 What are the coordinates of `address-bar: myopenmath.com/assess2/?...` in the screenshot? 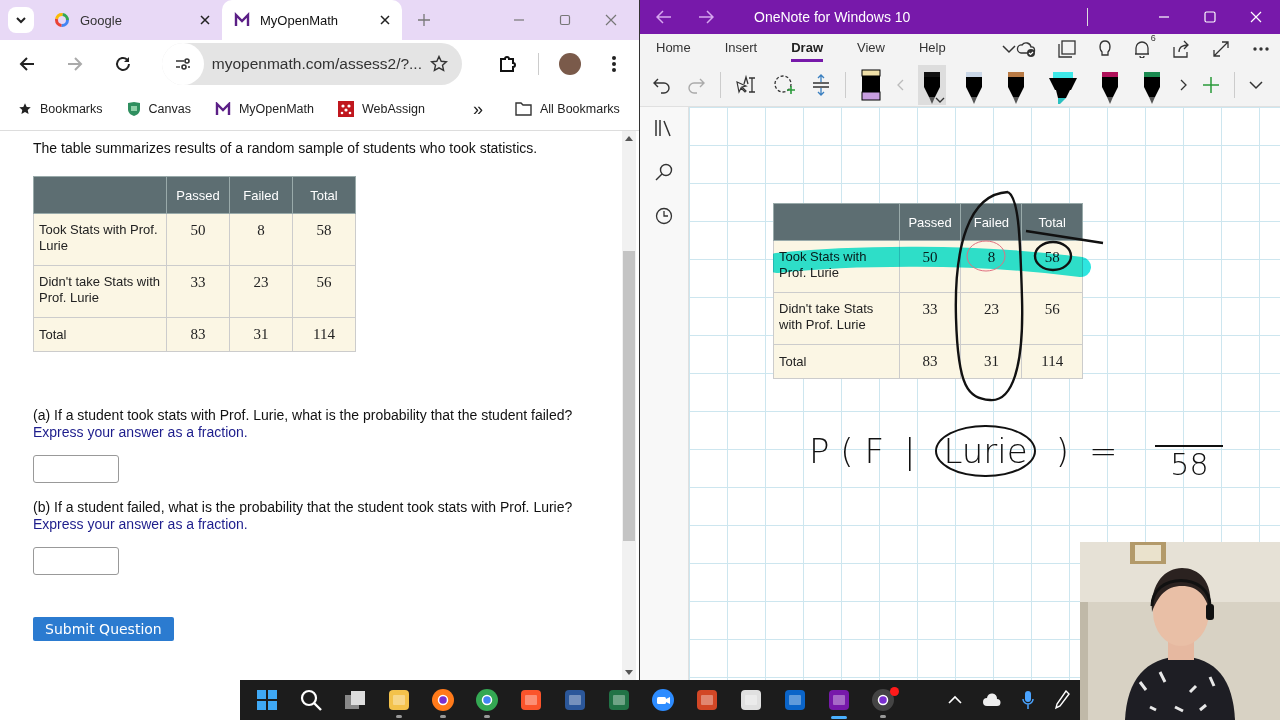 It's located at (312, 64).